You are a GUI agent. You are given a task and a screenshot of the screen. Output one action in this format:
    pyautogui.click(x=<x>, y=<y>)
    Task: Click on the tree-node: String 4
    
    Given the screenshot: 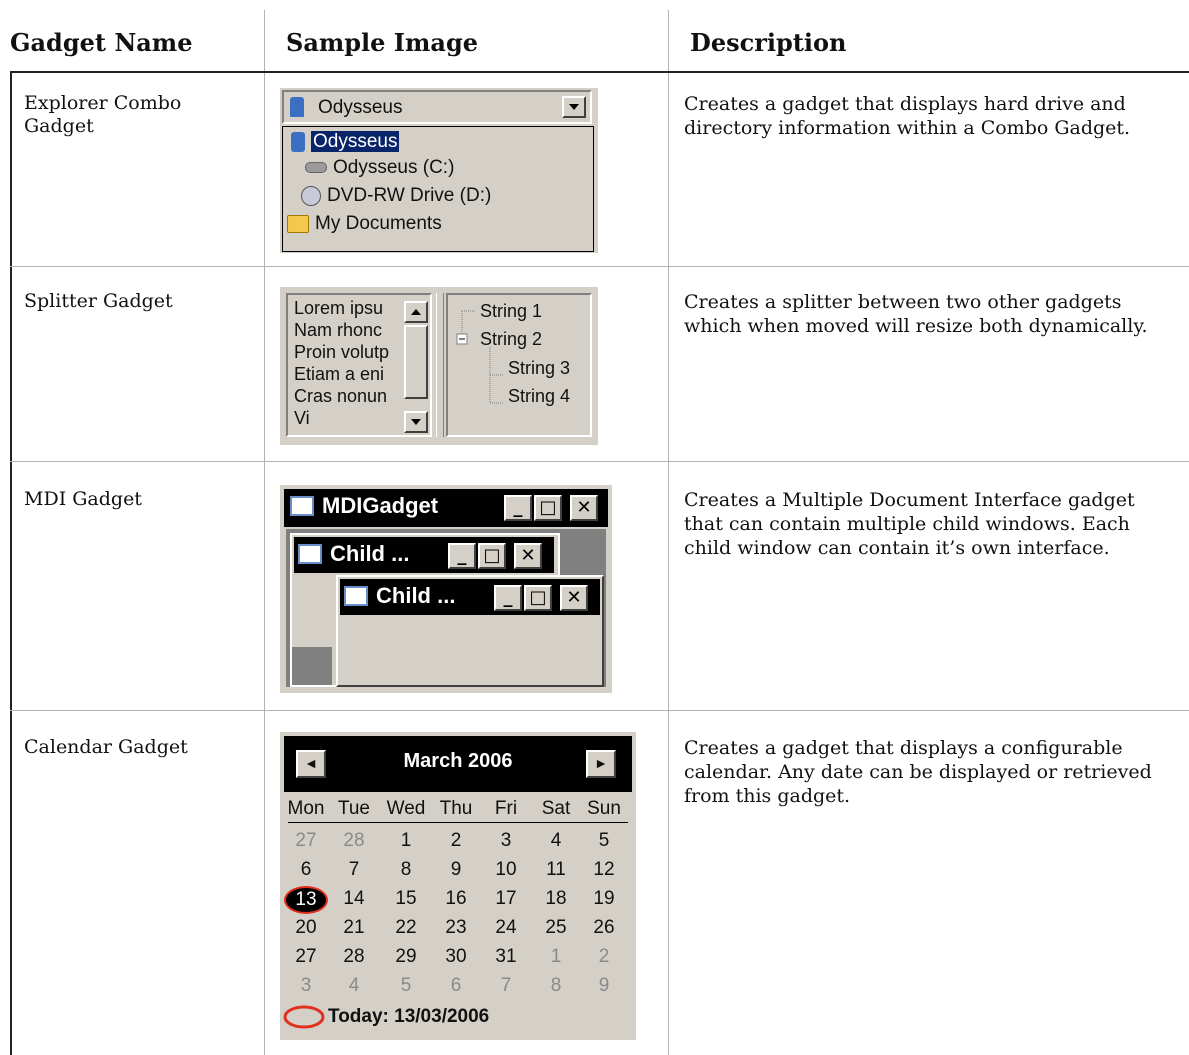 What is the action you would take?
    pyautogui.click(x=539, y=396)
    